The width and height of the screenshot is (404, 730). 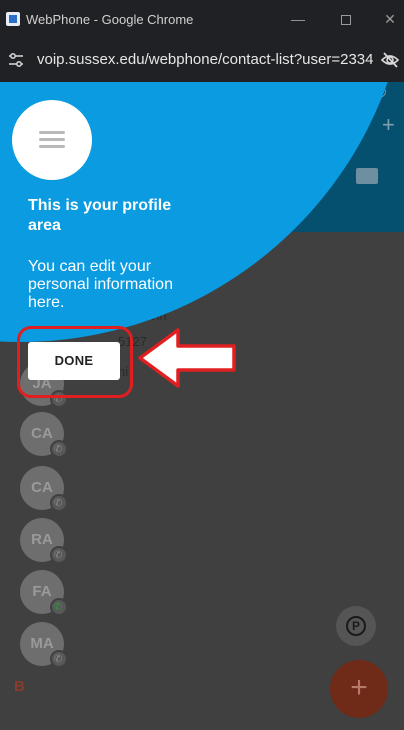 What do you see at coordinates (100, 215) in the screenshot?
I see `tour-title: This is your profile area` at bounding box center [100, 215].